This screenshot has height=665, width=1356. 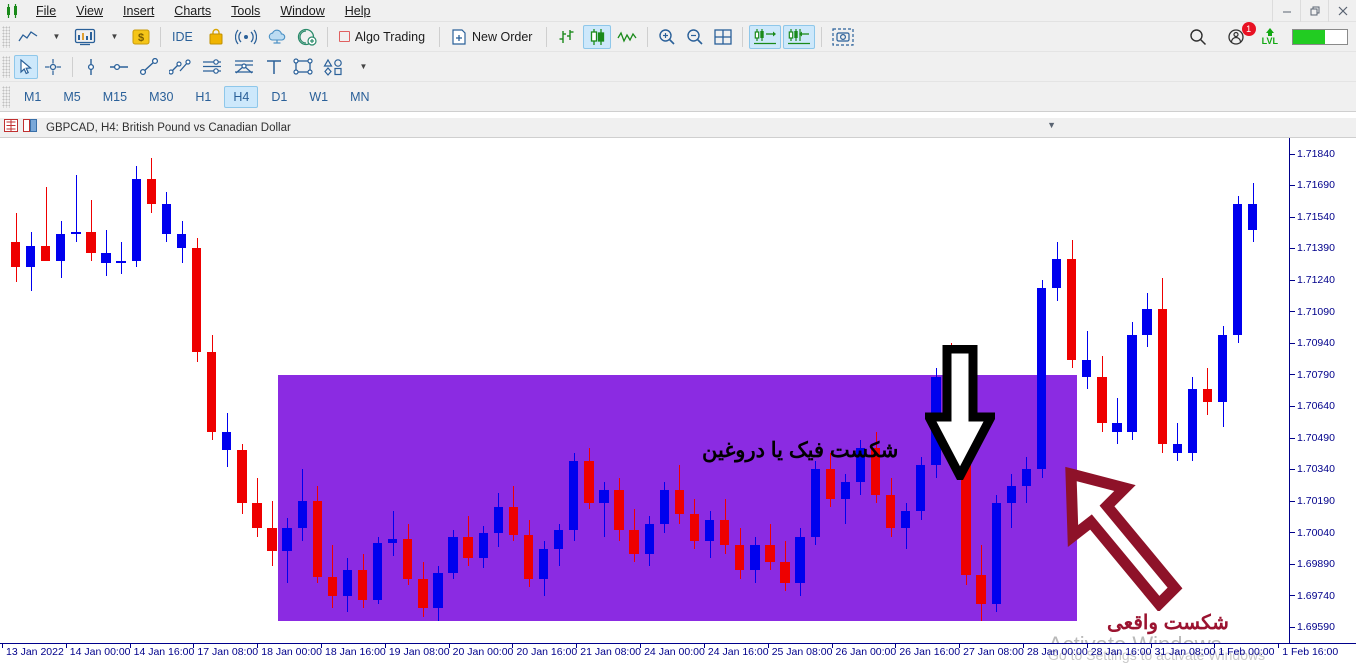 I want to click on new-order-button: New Order, so click(x=493, y=37).